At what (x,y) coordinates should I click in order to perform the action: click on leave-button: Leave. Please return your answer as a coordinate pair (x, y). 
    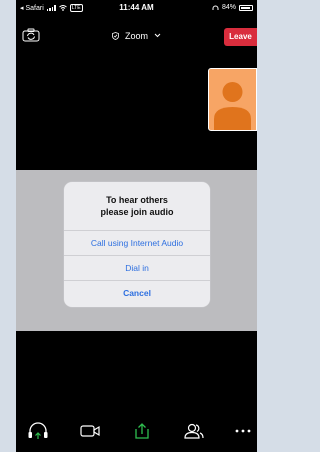
    Looking at the image, I should click on (240, 37).